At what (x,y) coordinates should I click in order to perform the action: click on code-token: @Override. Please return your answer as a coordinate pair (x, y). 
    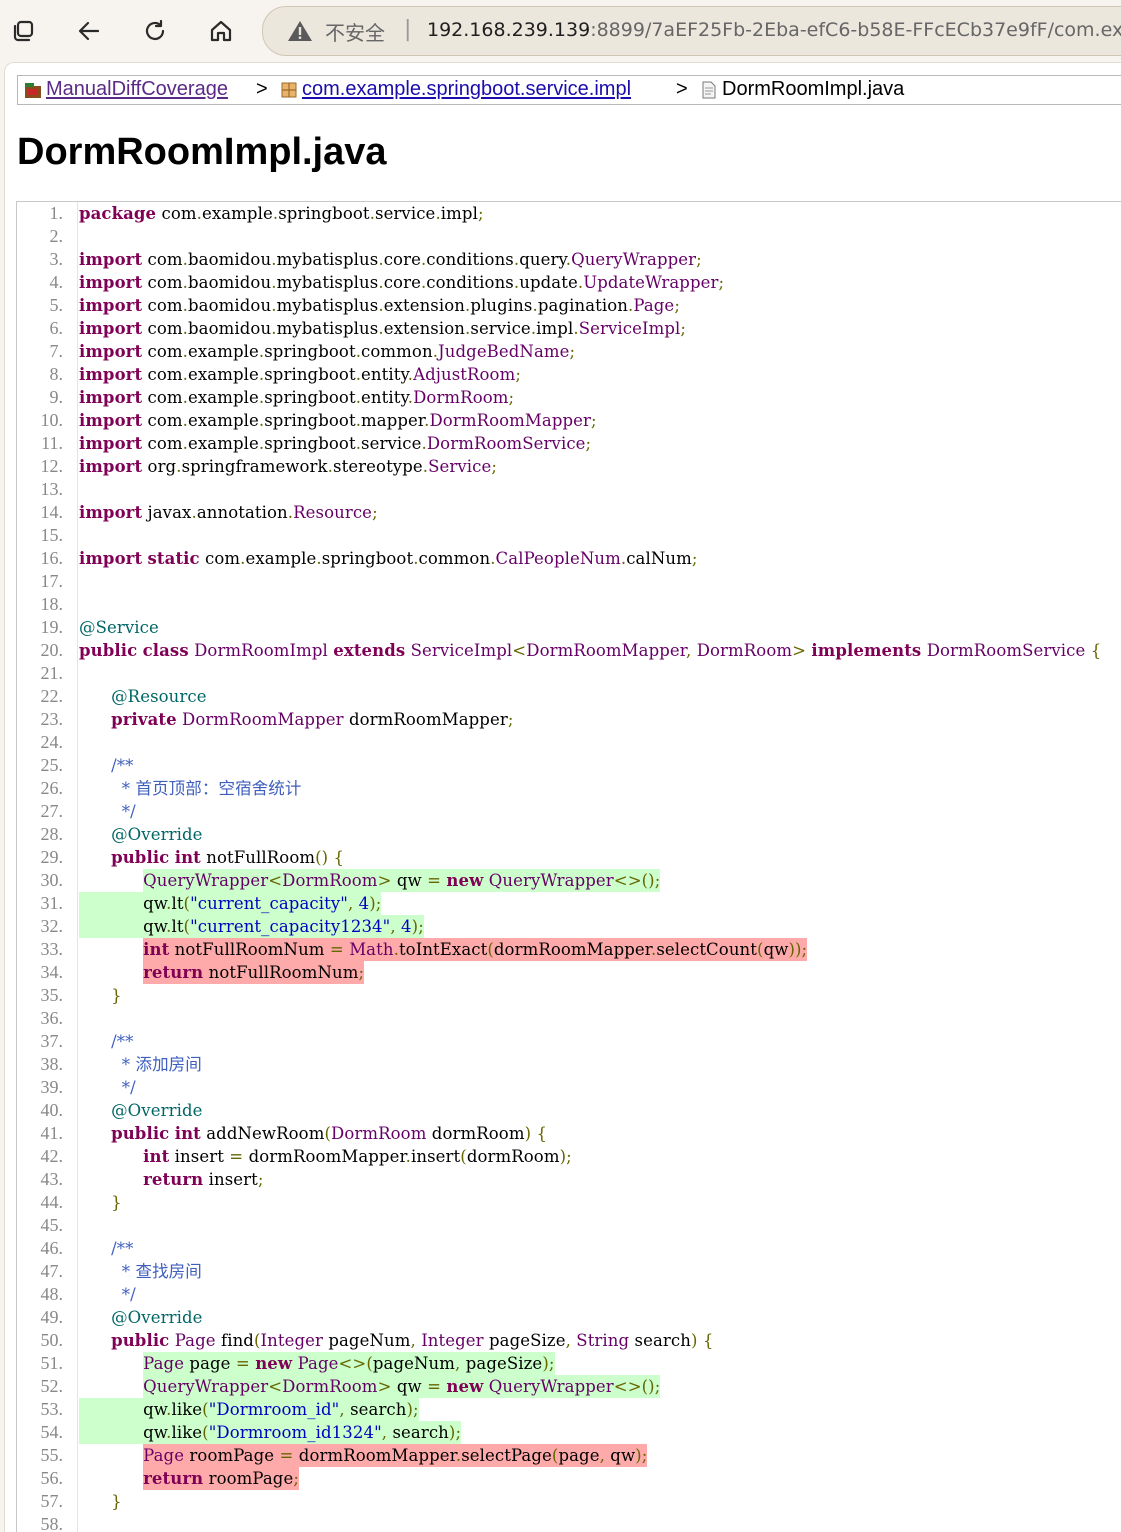
    Looking at the image, I should click on (157, 834).